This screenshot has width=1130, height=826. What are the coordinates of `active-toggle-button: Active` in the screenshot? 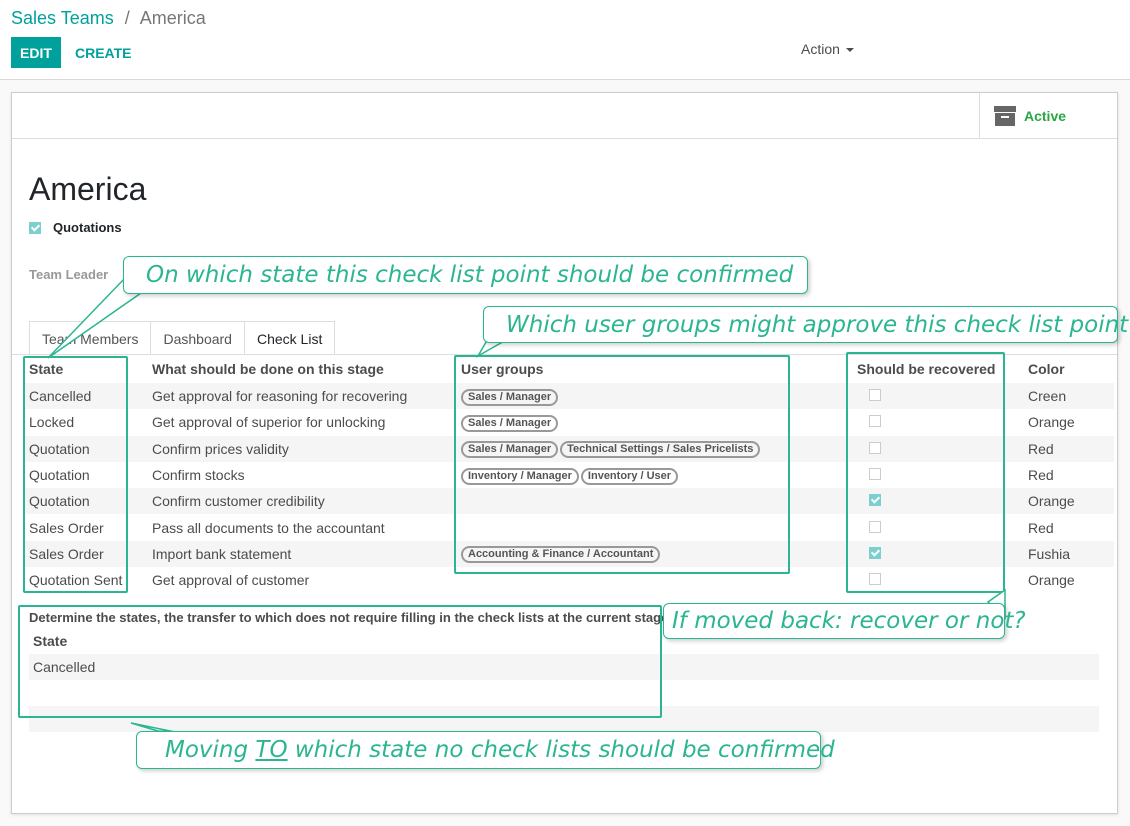 It's located at (1048, 116).